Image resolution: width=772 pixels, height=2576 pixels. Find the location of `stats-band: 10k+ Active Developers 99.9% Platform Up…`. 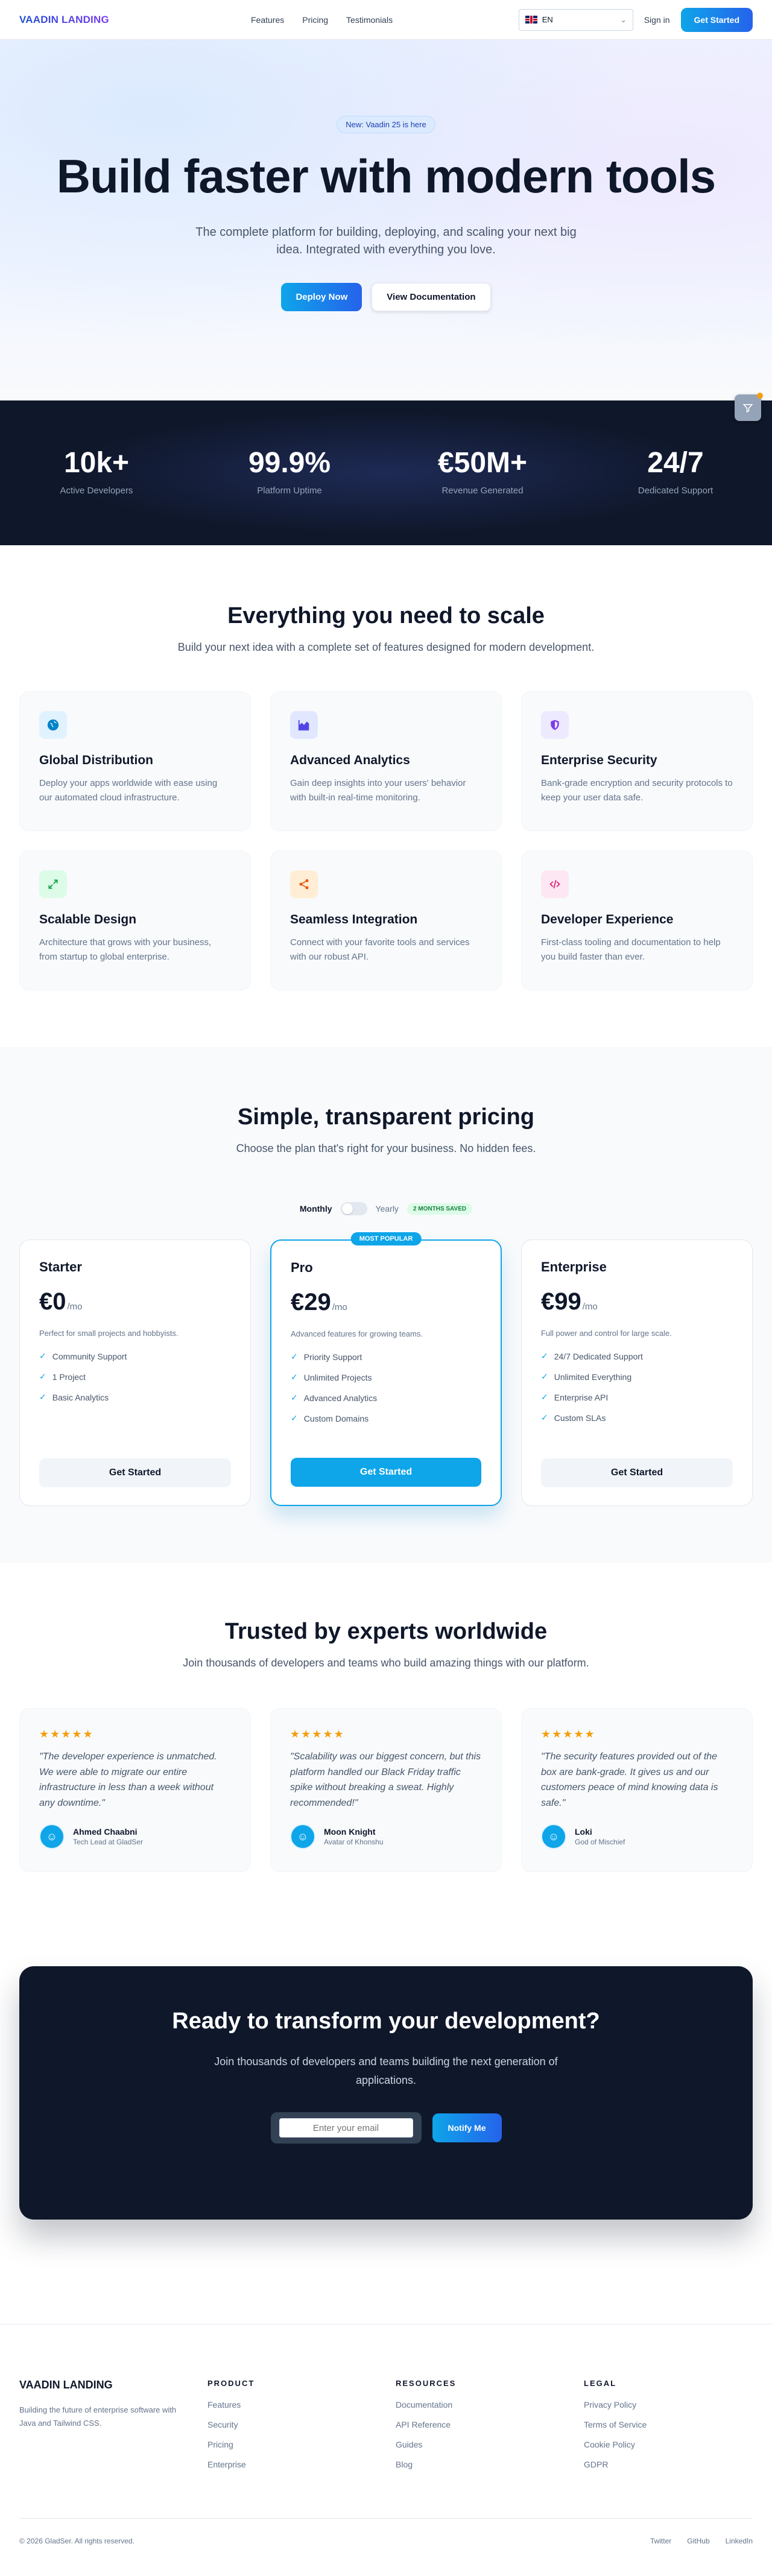

stats-band: 10k+ Active Developers 99.9% Platform Up… is located at coordinates (386, 469).